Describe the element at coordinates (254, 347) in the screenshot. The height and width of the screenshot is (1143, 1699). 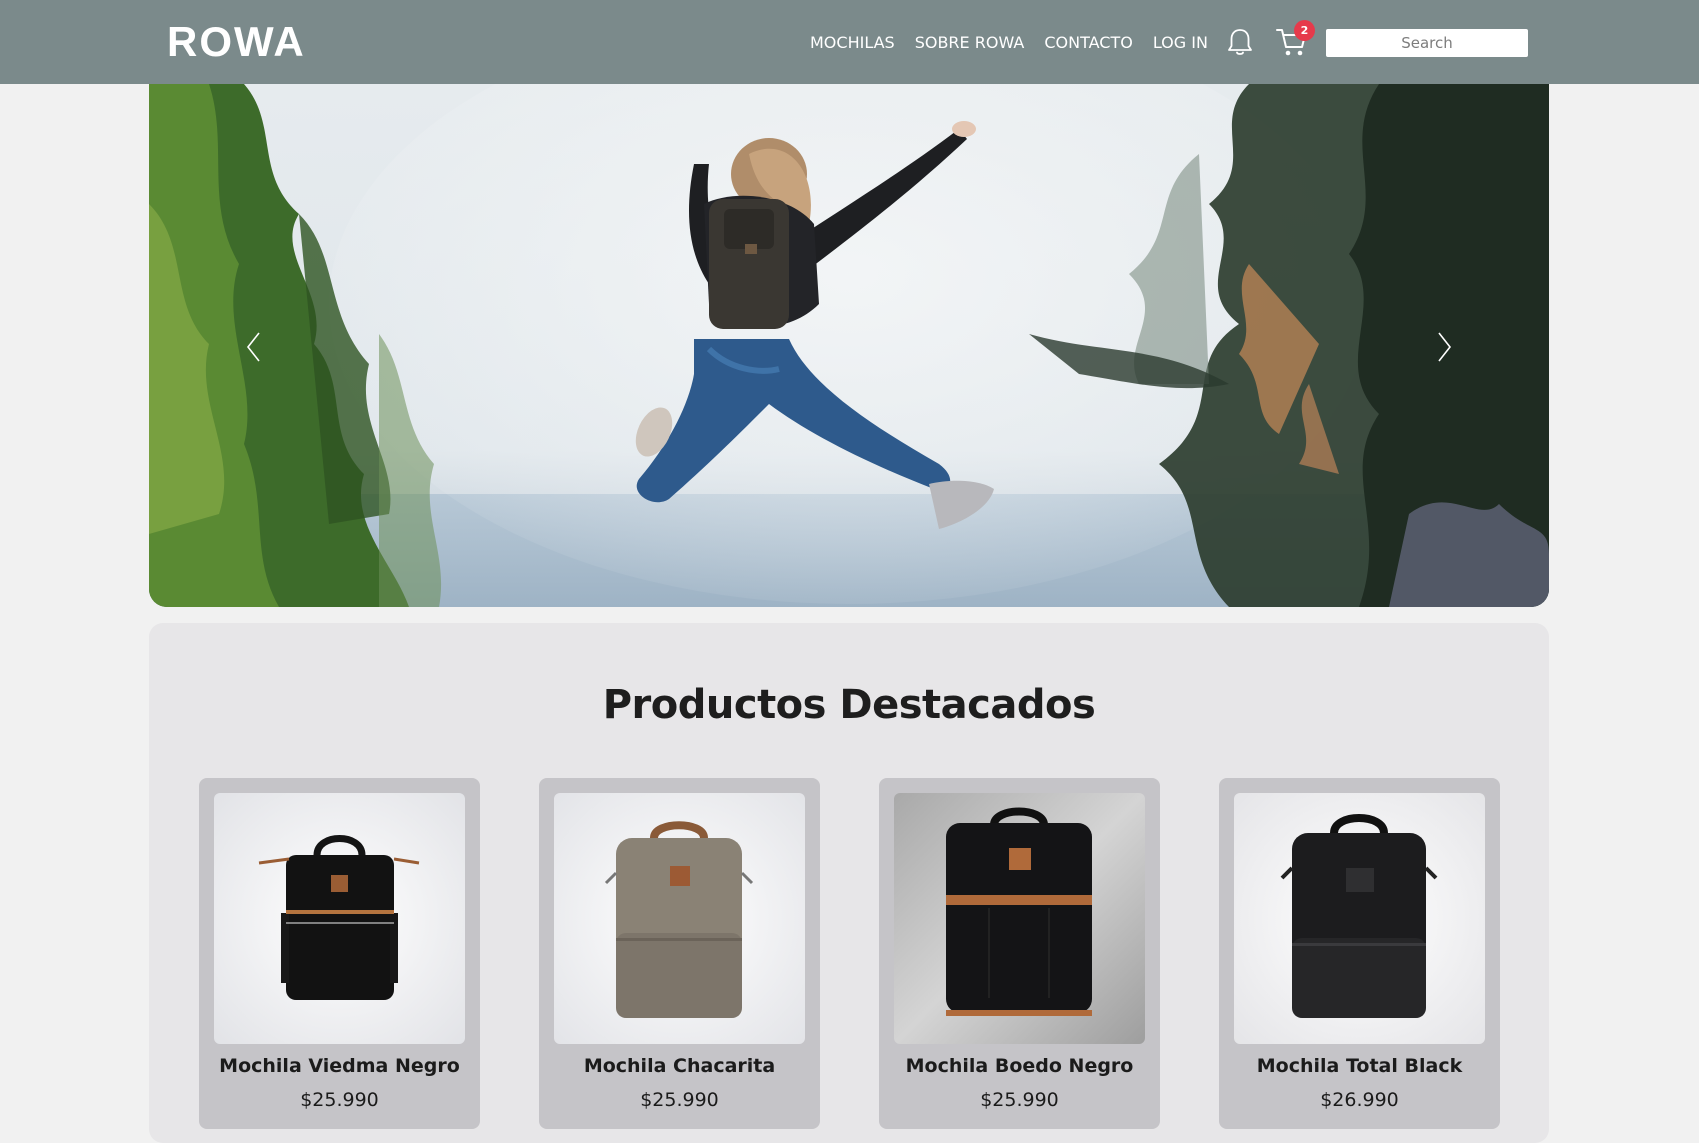
I see `chevron-left-icon` at that location.